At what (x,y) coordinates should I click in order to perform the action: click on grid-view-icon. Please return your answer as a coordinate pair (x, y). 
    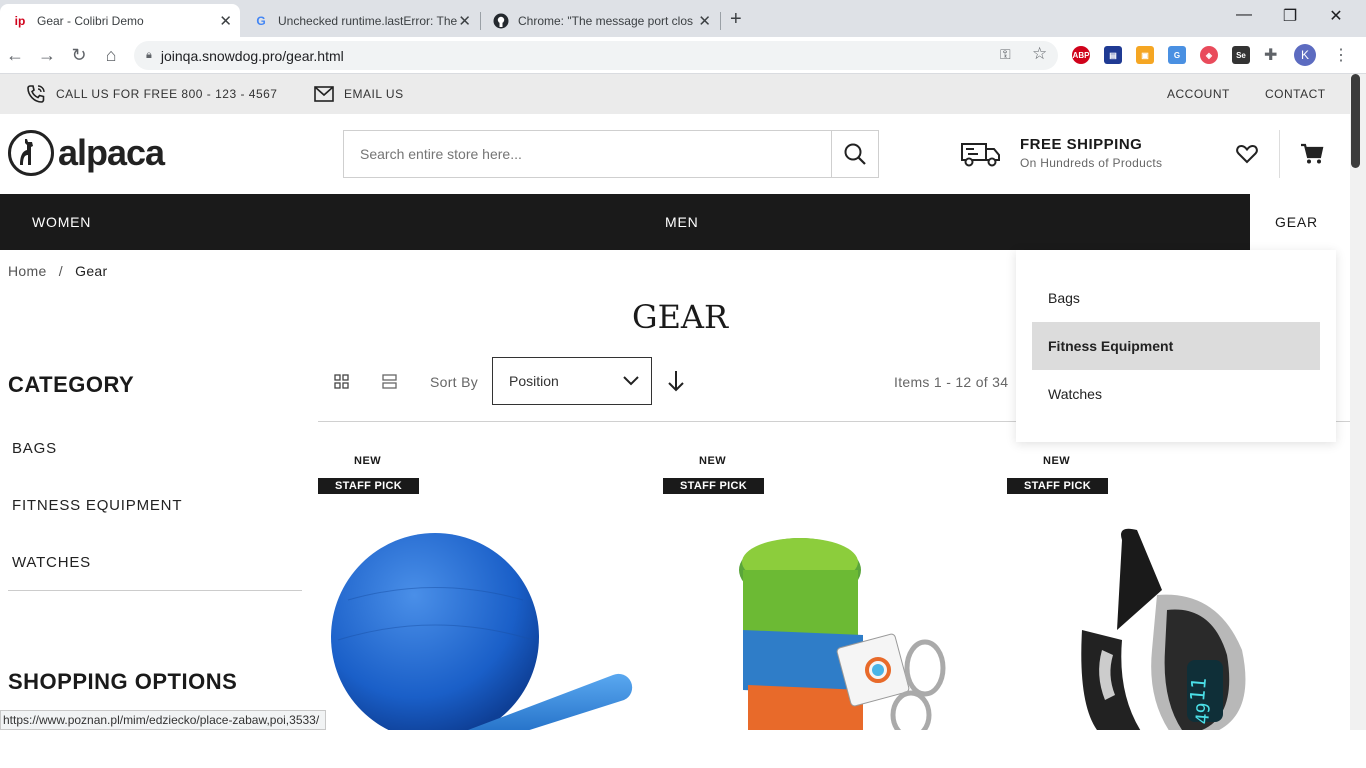
    Looking at the image, I should click on (341, 381).